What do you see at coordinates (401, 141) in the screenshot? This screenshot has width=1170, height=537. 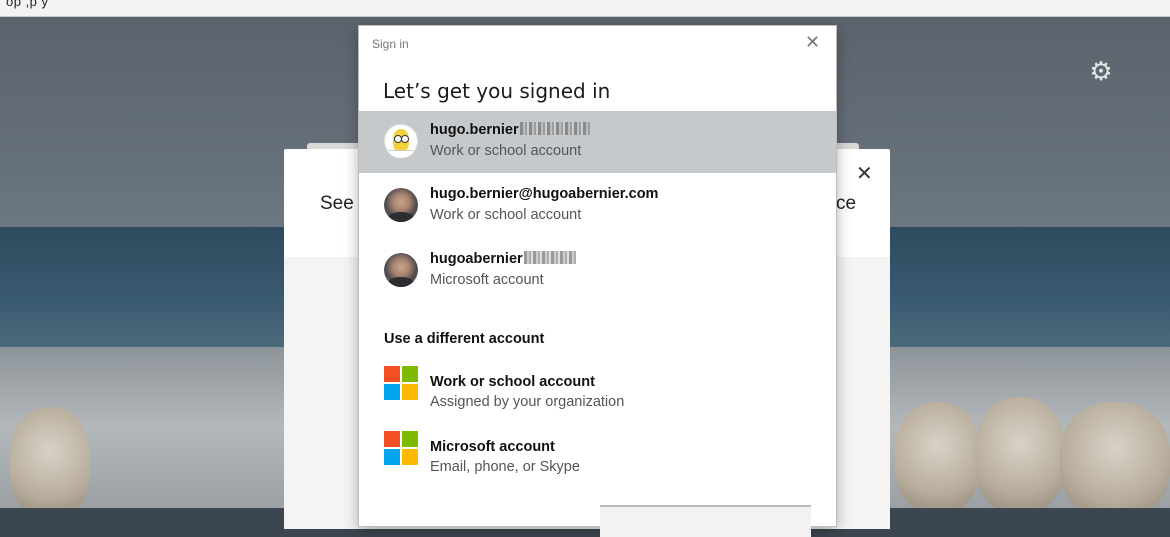 I see `homer-avatar` at bounding box center [401, 141].